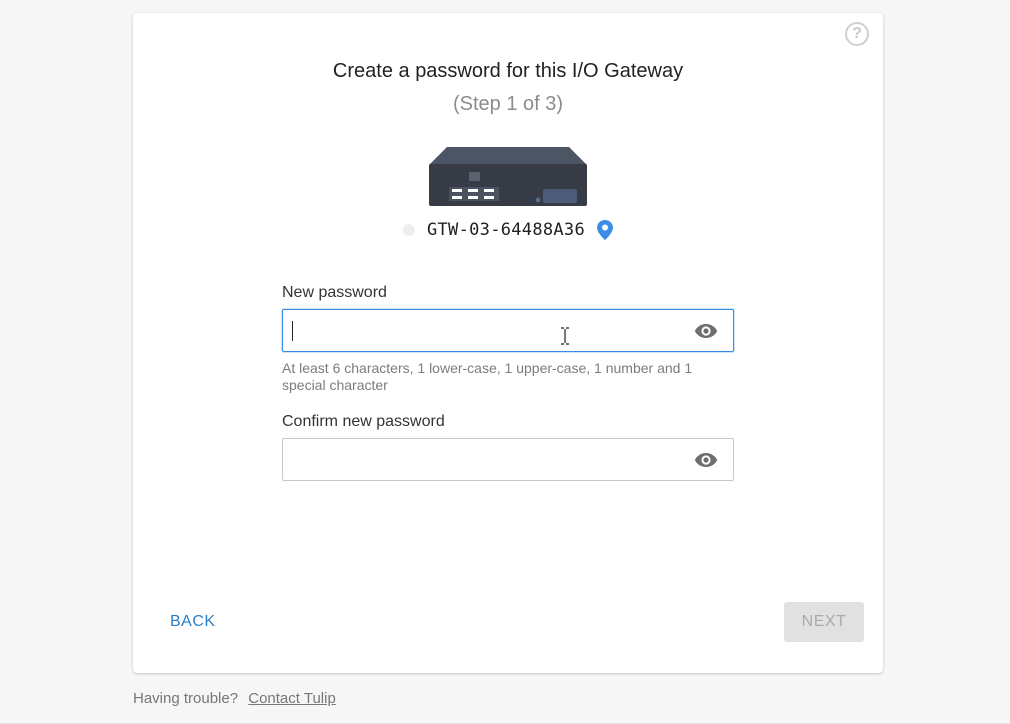 The width and height of the screenshot is (1010, 724). Describe the element at coordinates (857, 34) in the screenshot. I see `help-icon: ?` at that location.